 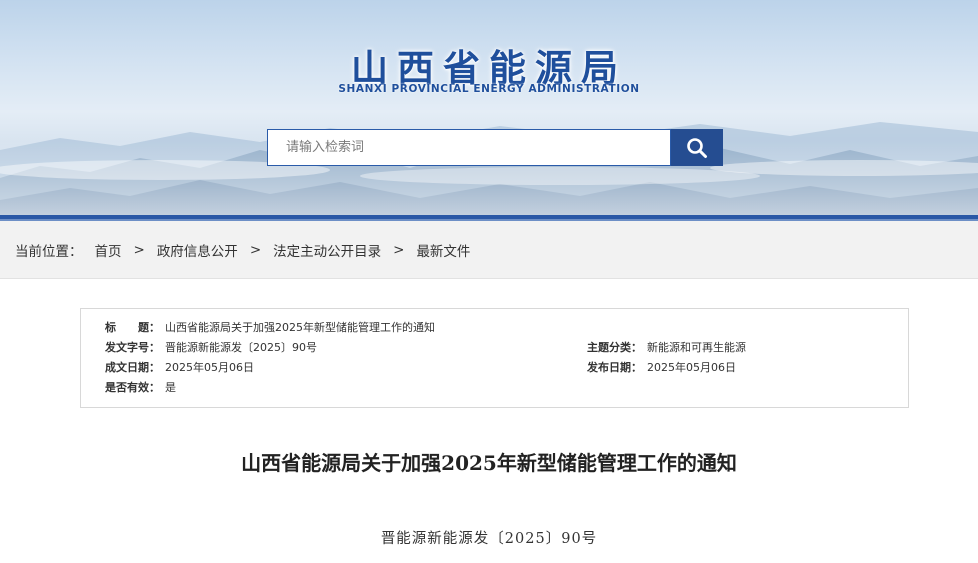 I want to click on search-icon, so click(x=697, y=147).